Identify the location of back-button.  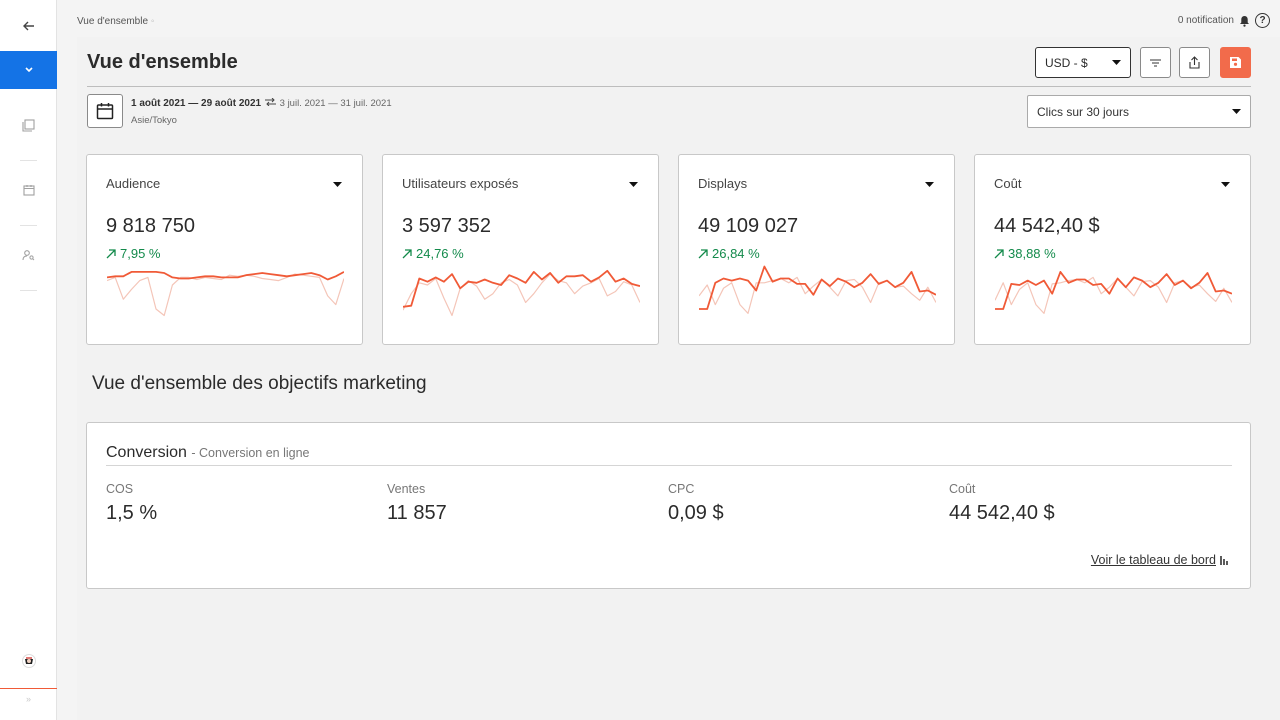
(28, 26).